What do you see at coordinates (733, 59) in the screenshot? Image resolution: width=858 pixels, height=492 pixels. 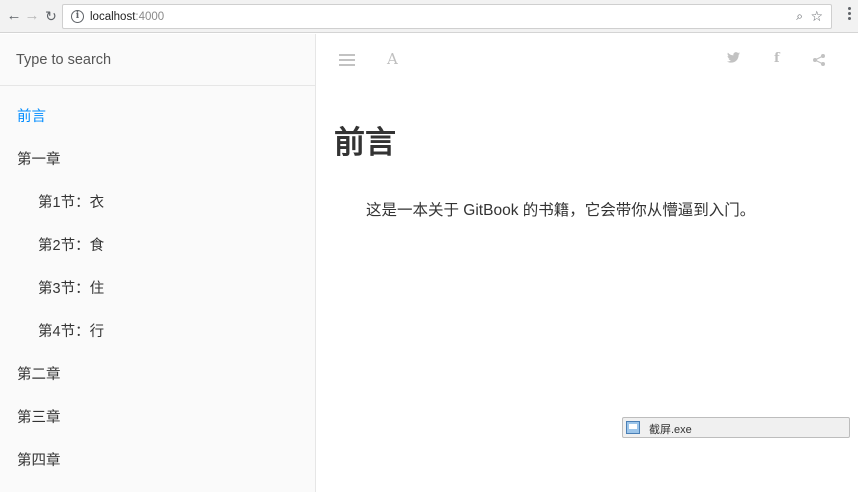 I see `twitter-icon` at bounding box center [733, 59].